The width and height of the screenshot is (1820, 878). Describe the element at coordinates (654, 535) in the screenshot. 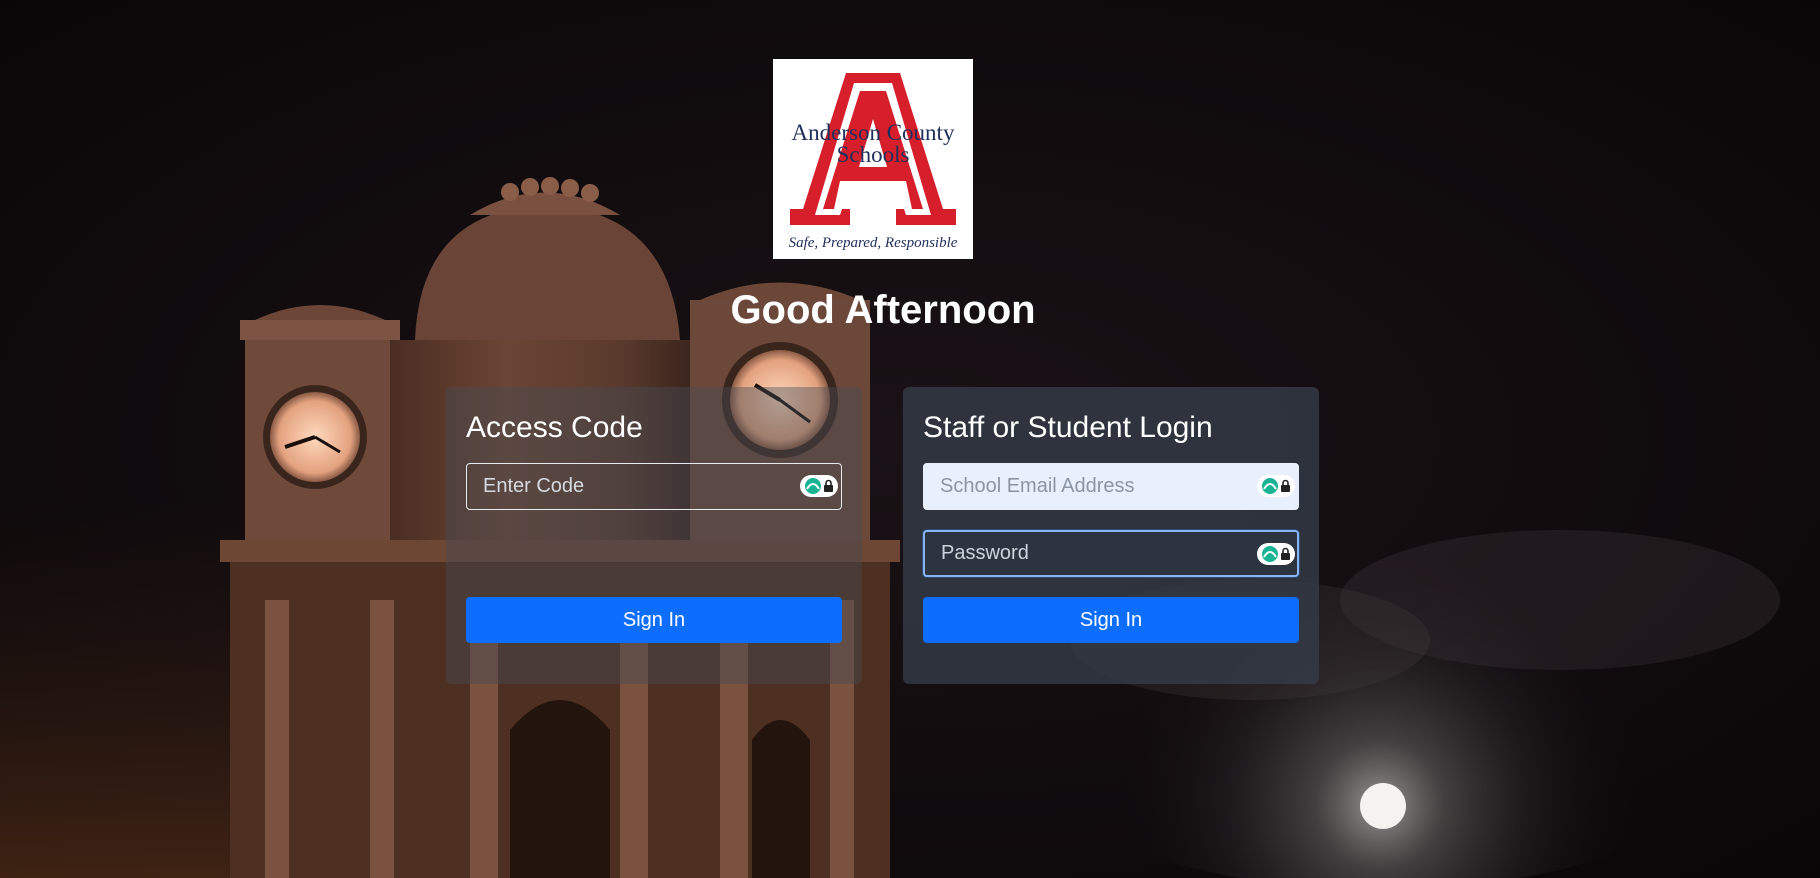

I see `access-code-panel: Access Code Sign In` at that location.